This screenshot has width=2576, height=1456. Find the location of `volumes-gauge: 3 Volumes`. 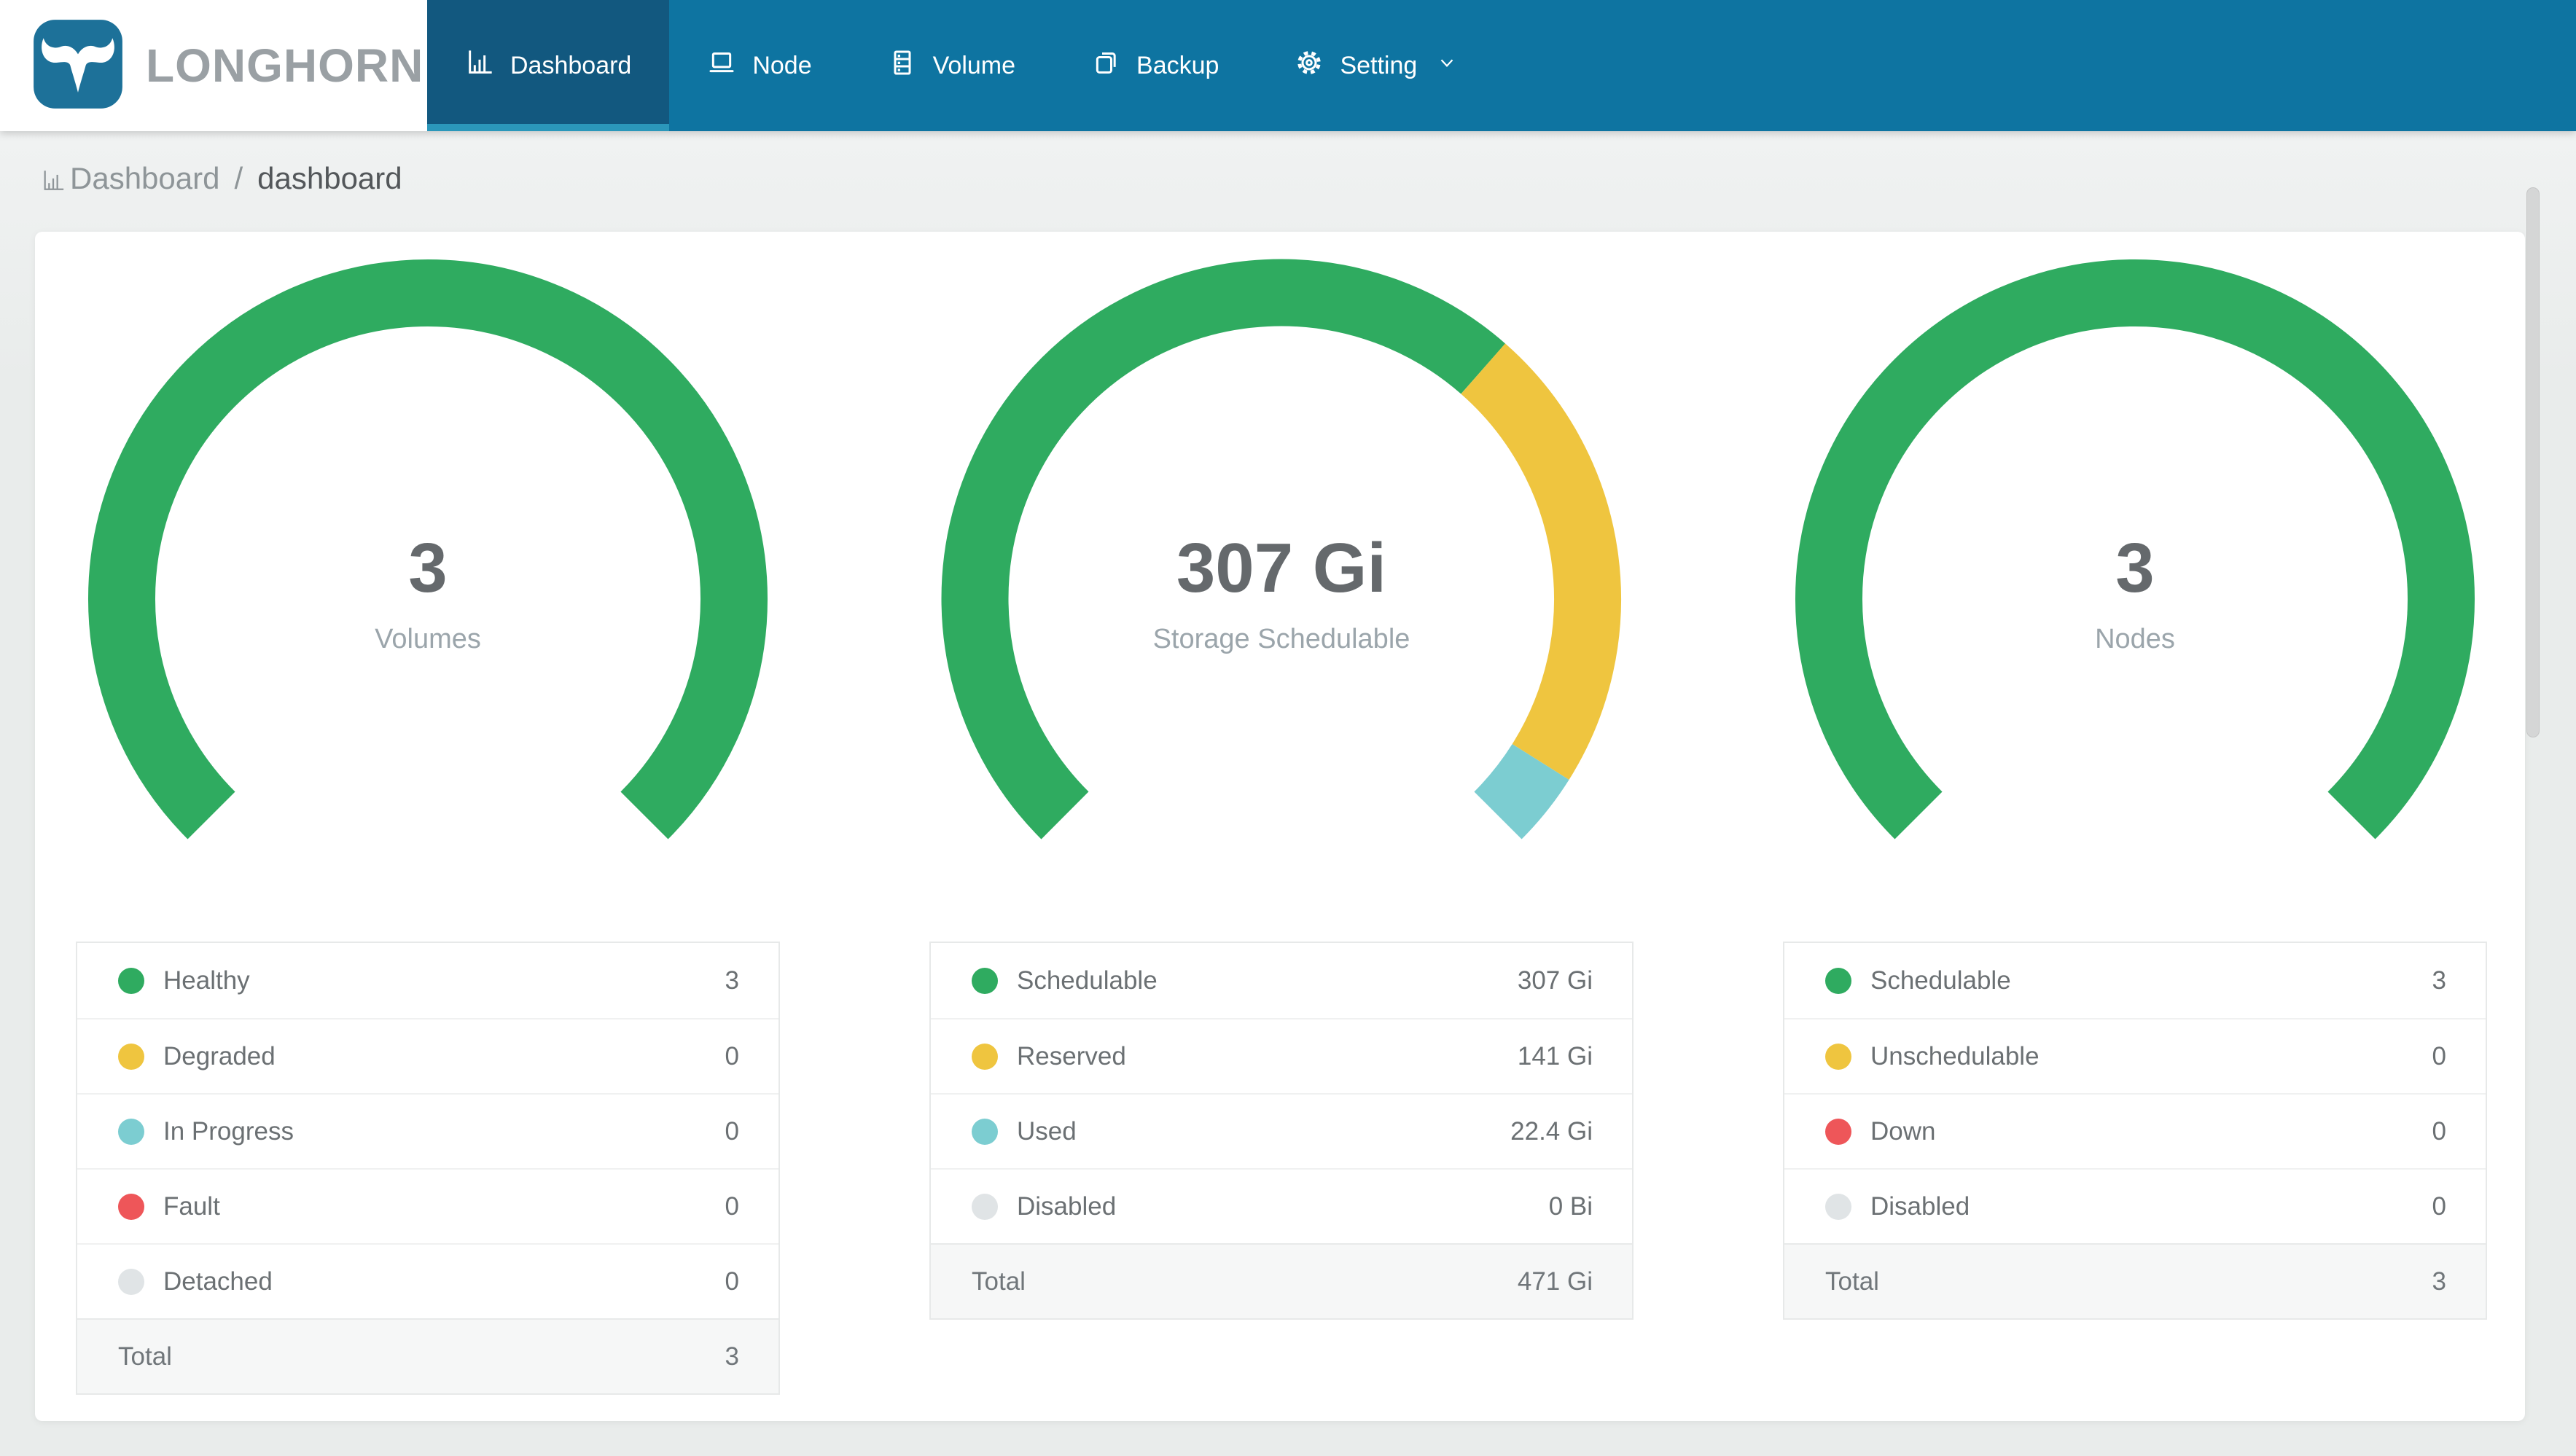

volumes-gauge: 3 Volumes is located at coordinates (428, 599).